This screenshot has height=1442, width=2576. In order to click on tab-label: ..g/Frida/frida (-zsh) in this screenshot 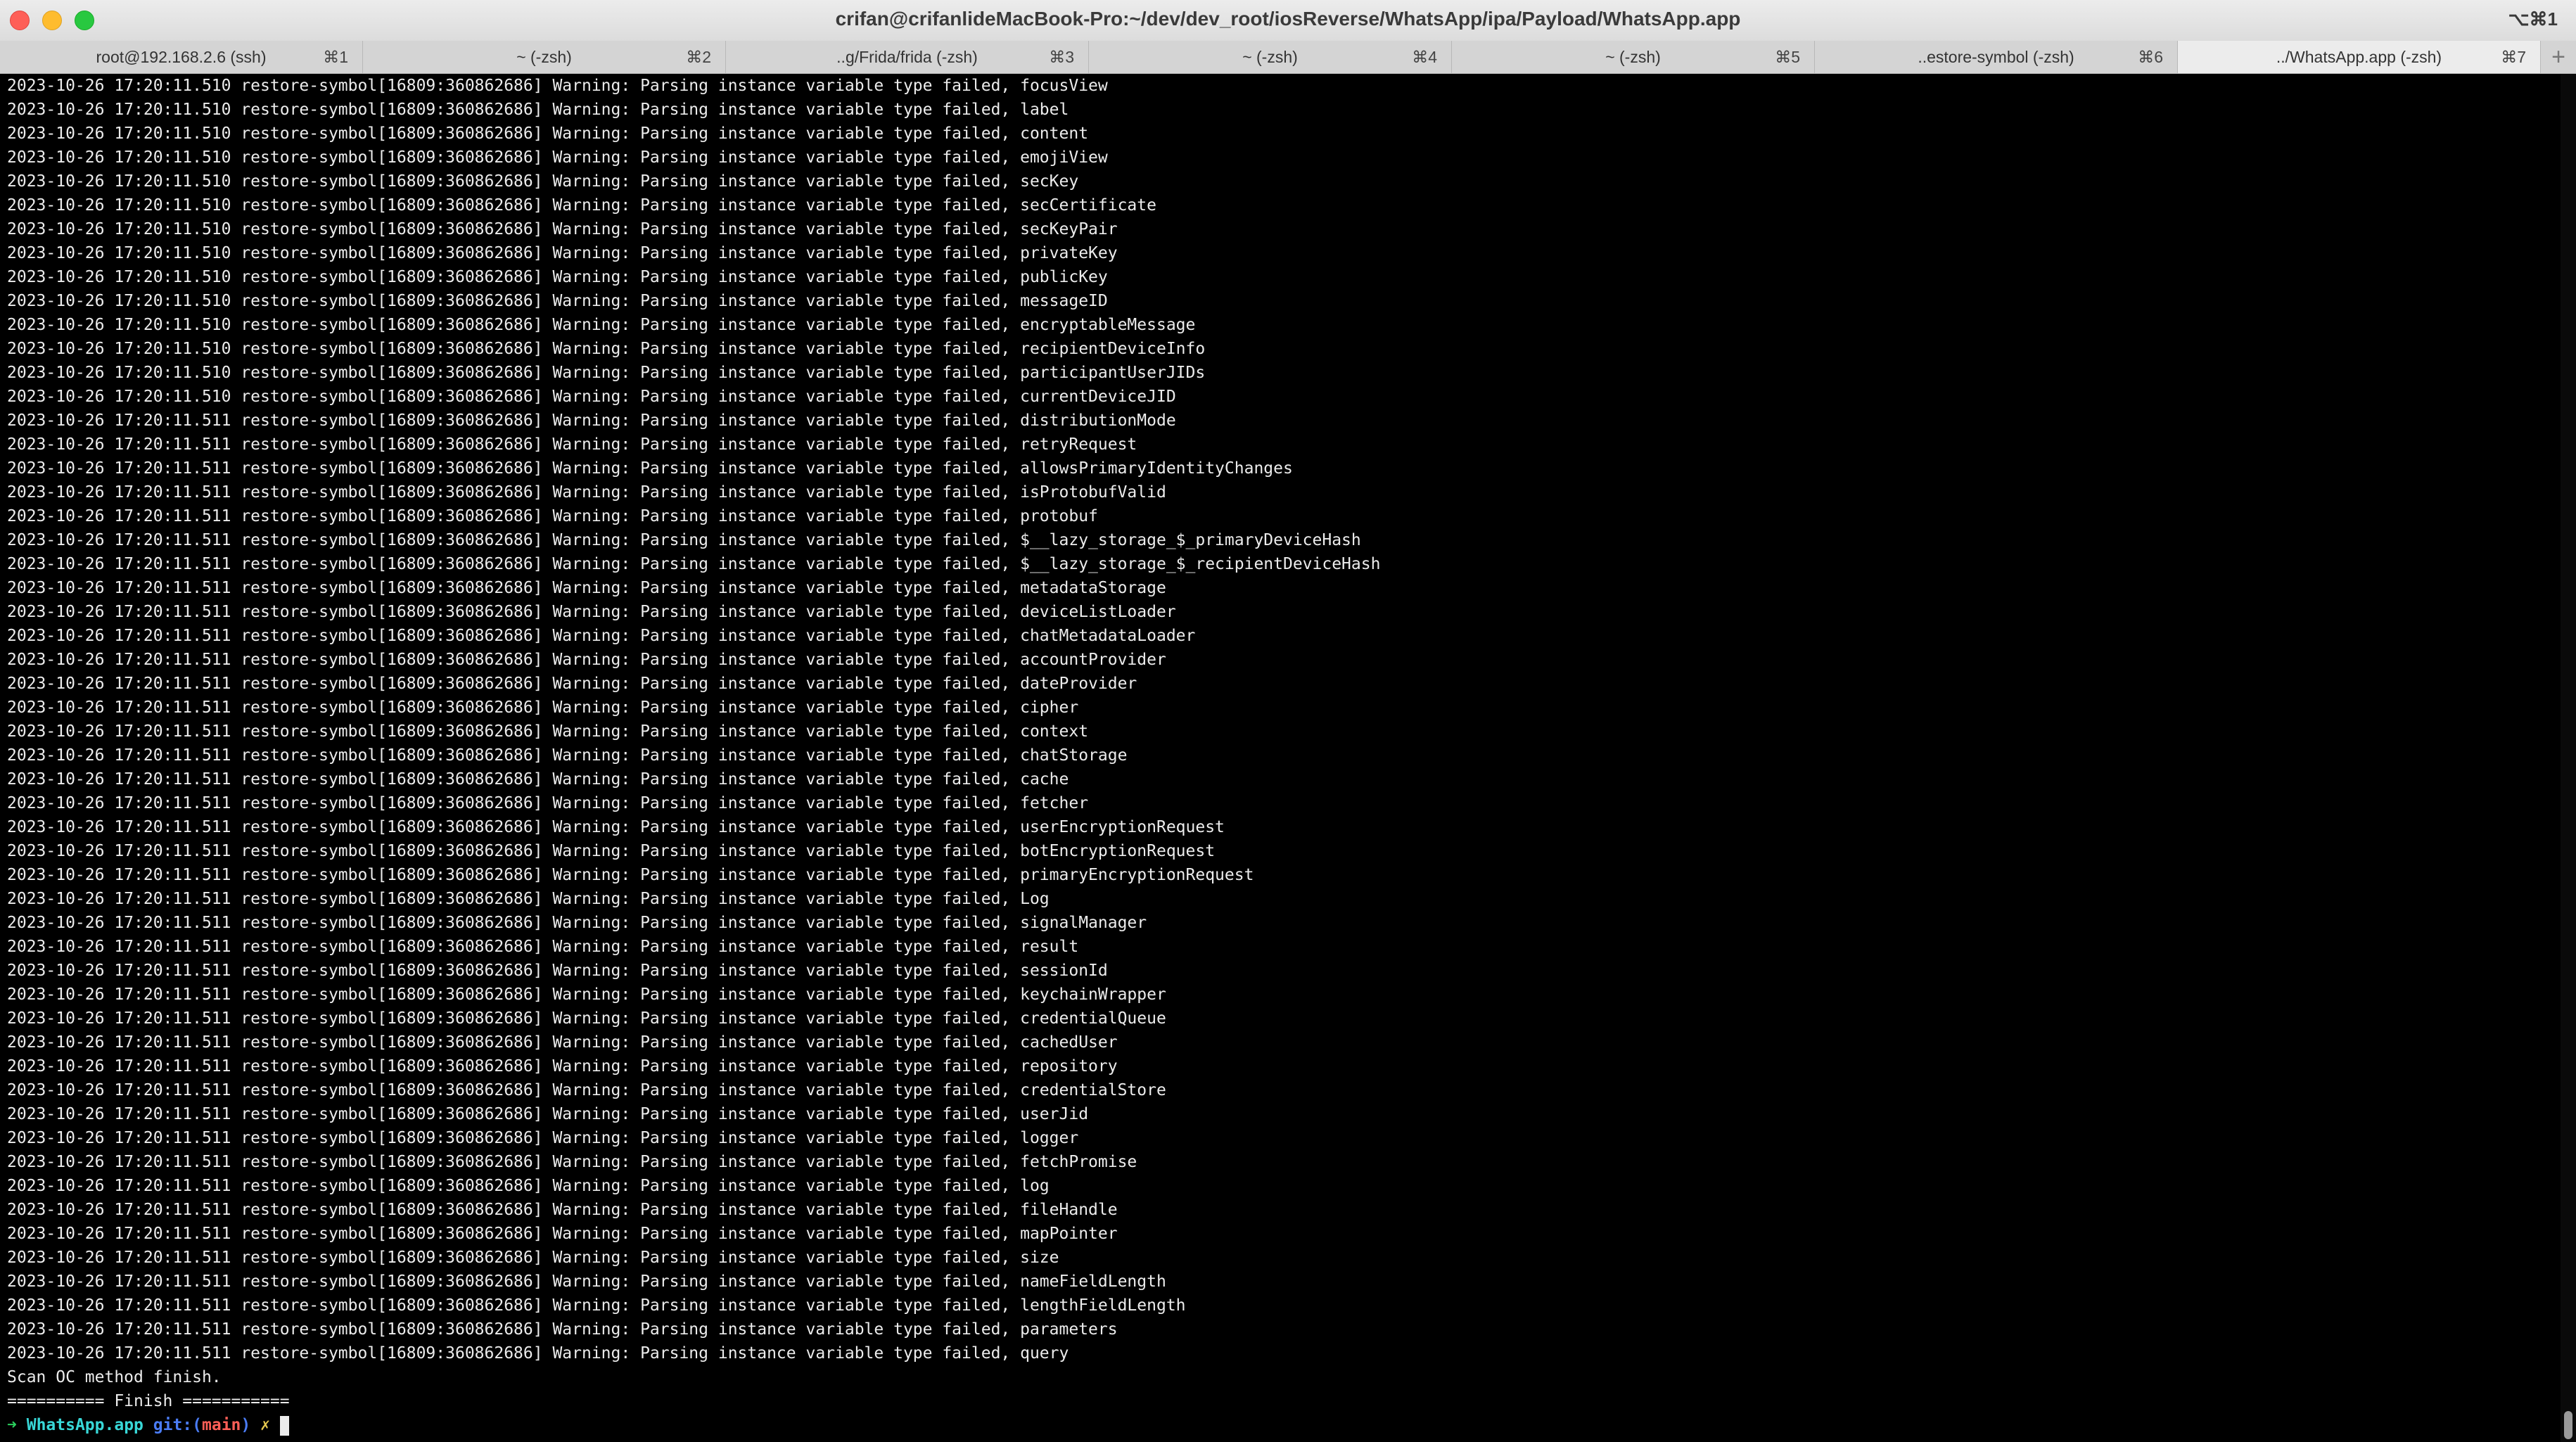, I will do `click(907, 57)`.